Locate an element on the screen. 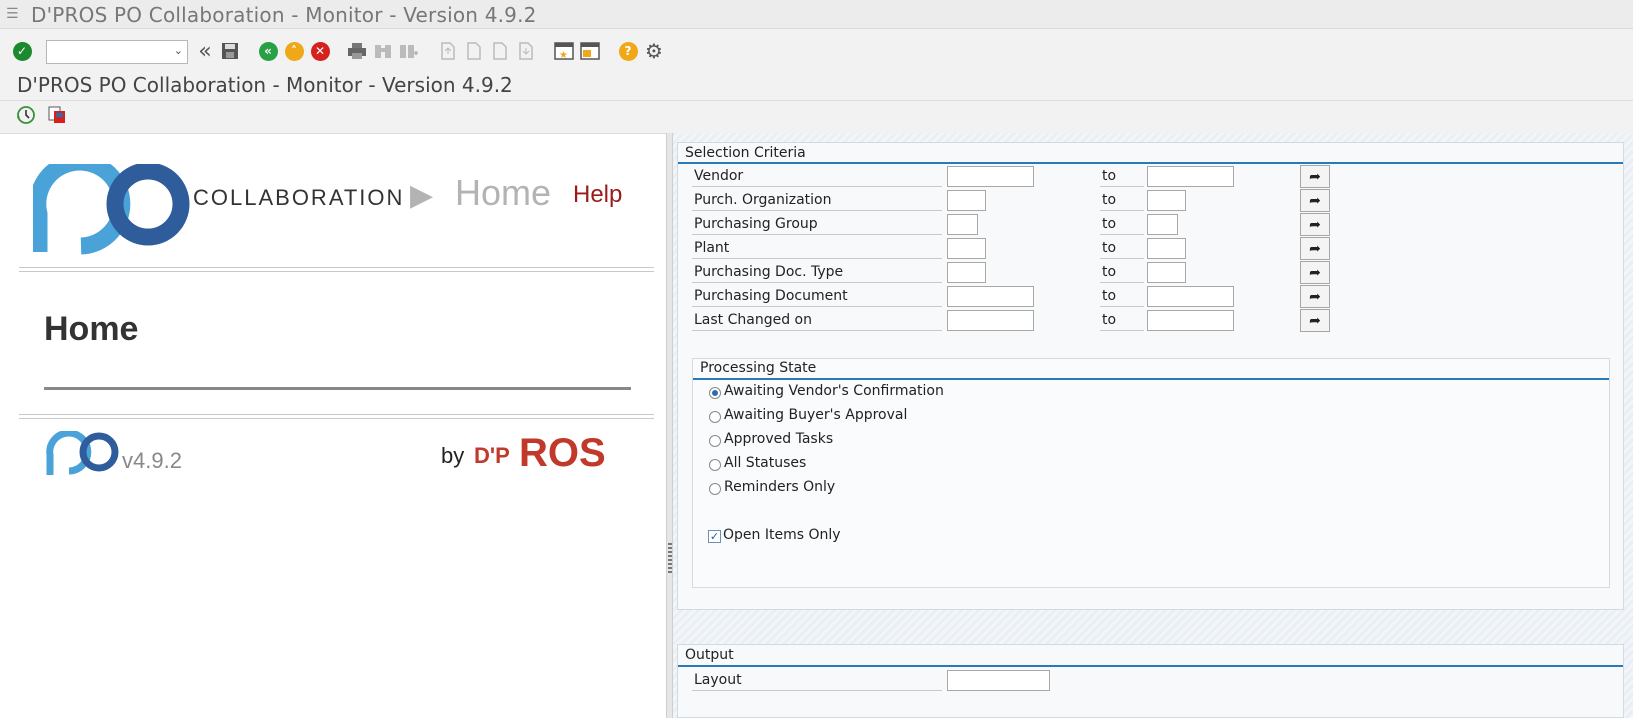  last-page-icon is located at coordinates (526, 51).